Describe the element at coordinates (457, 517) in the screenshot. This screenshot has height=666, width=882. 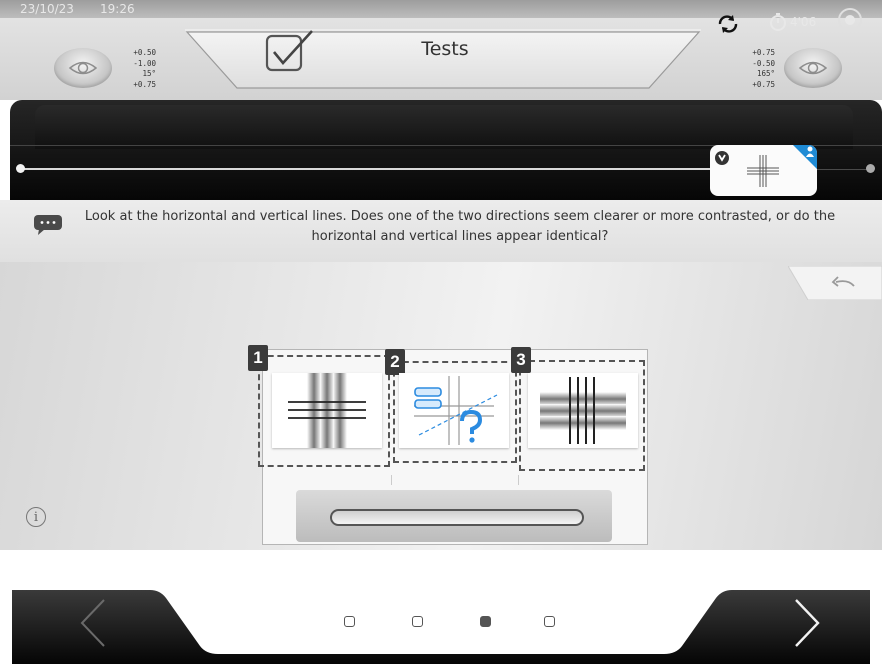
I see `answer-slider` at that location.